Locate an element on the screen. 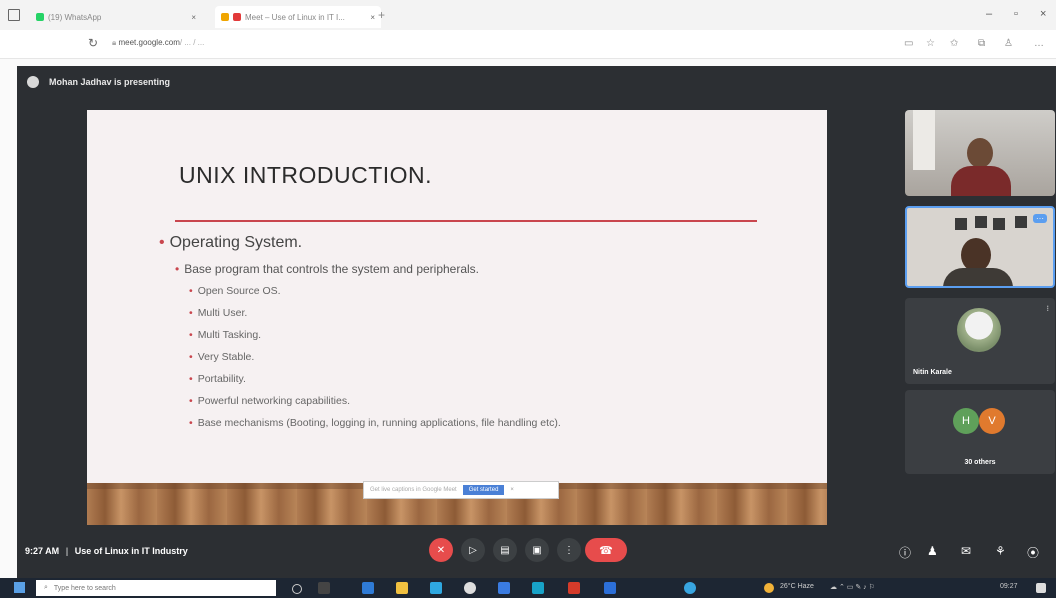  video-off-icon: ▷ is located at coordinates (473, 550).